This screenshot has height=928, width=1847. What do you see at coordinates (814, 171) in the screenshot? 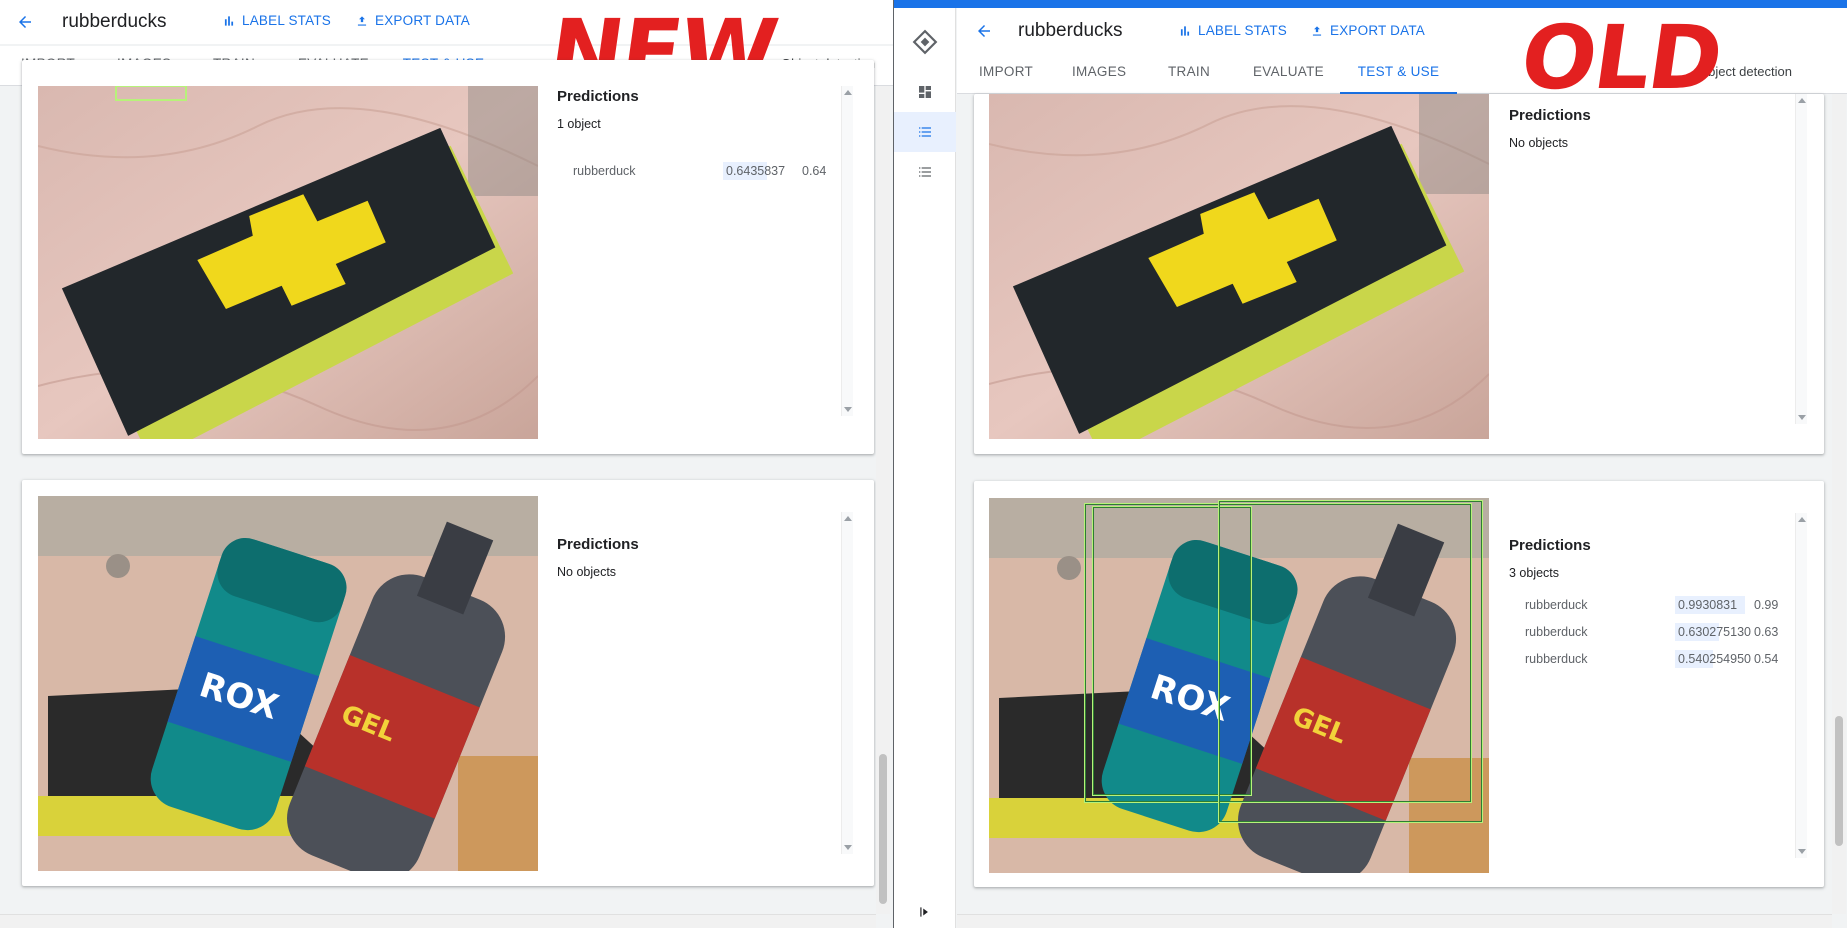
I see `prediction-short-score: 0.64` at bounding box center [814, 171].